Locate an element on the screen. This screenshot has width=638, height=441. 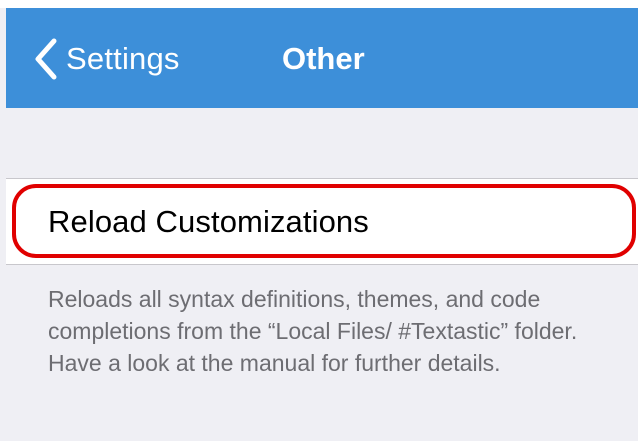
page-title: Other is located at coordinates (323, 58).